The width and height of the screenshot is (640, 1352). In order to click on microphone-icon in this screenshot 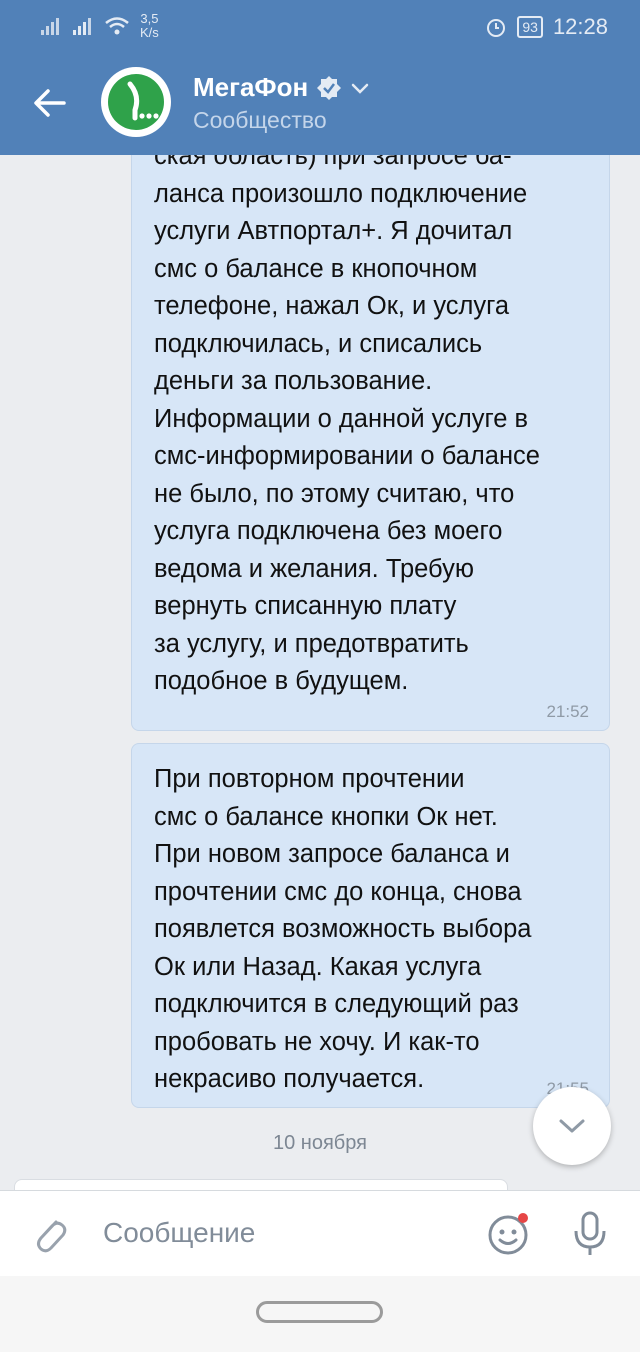, I will do `click(590, 1233)`.